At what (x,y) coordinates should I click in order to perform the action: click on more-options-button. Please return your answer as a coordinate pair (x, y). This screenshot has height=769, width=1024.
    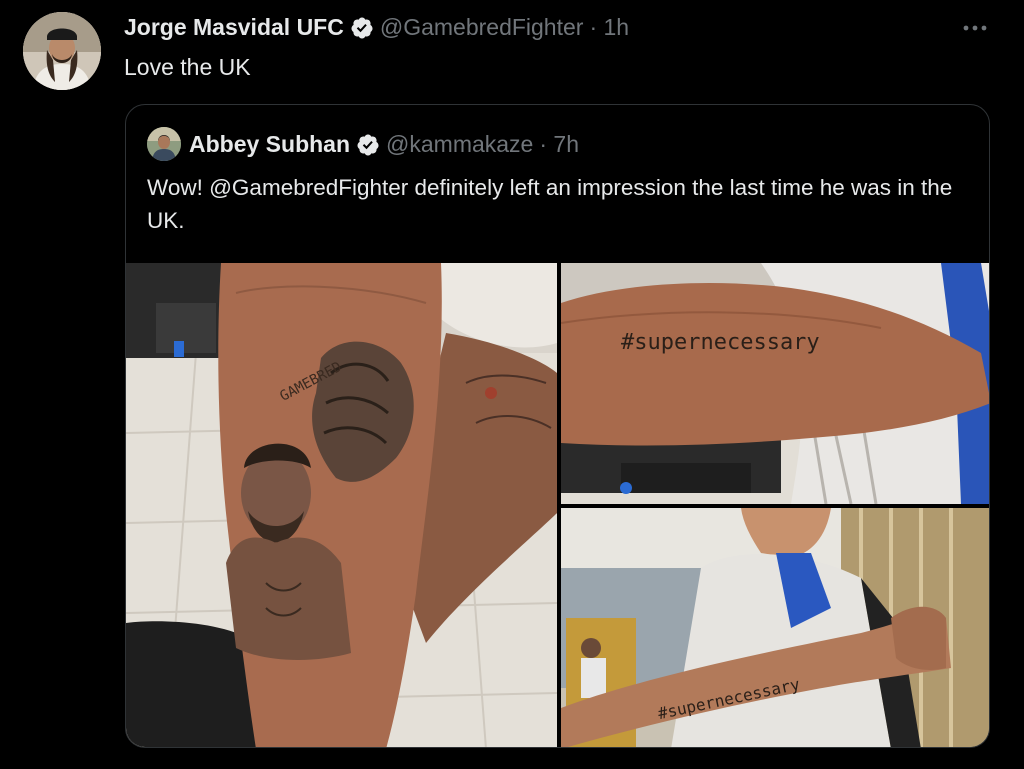
    Looking at the image, I should click on (975, 28).